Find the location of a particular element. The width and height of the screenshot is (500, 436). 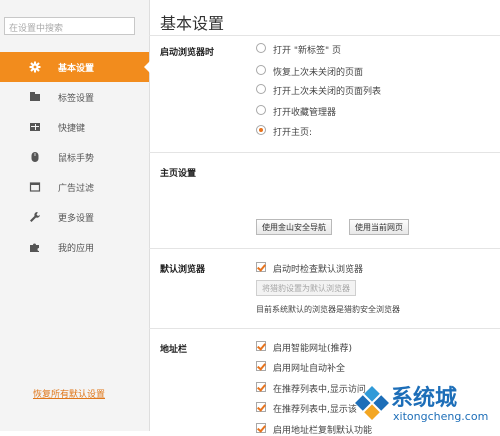

sidebar-item-label: 鼠标手势 is located at coordinates (76, 159).